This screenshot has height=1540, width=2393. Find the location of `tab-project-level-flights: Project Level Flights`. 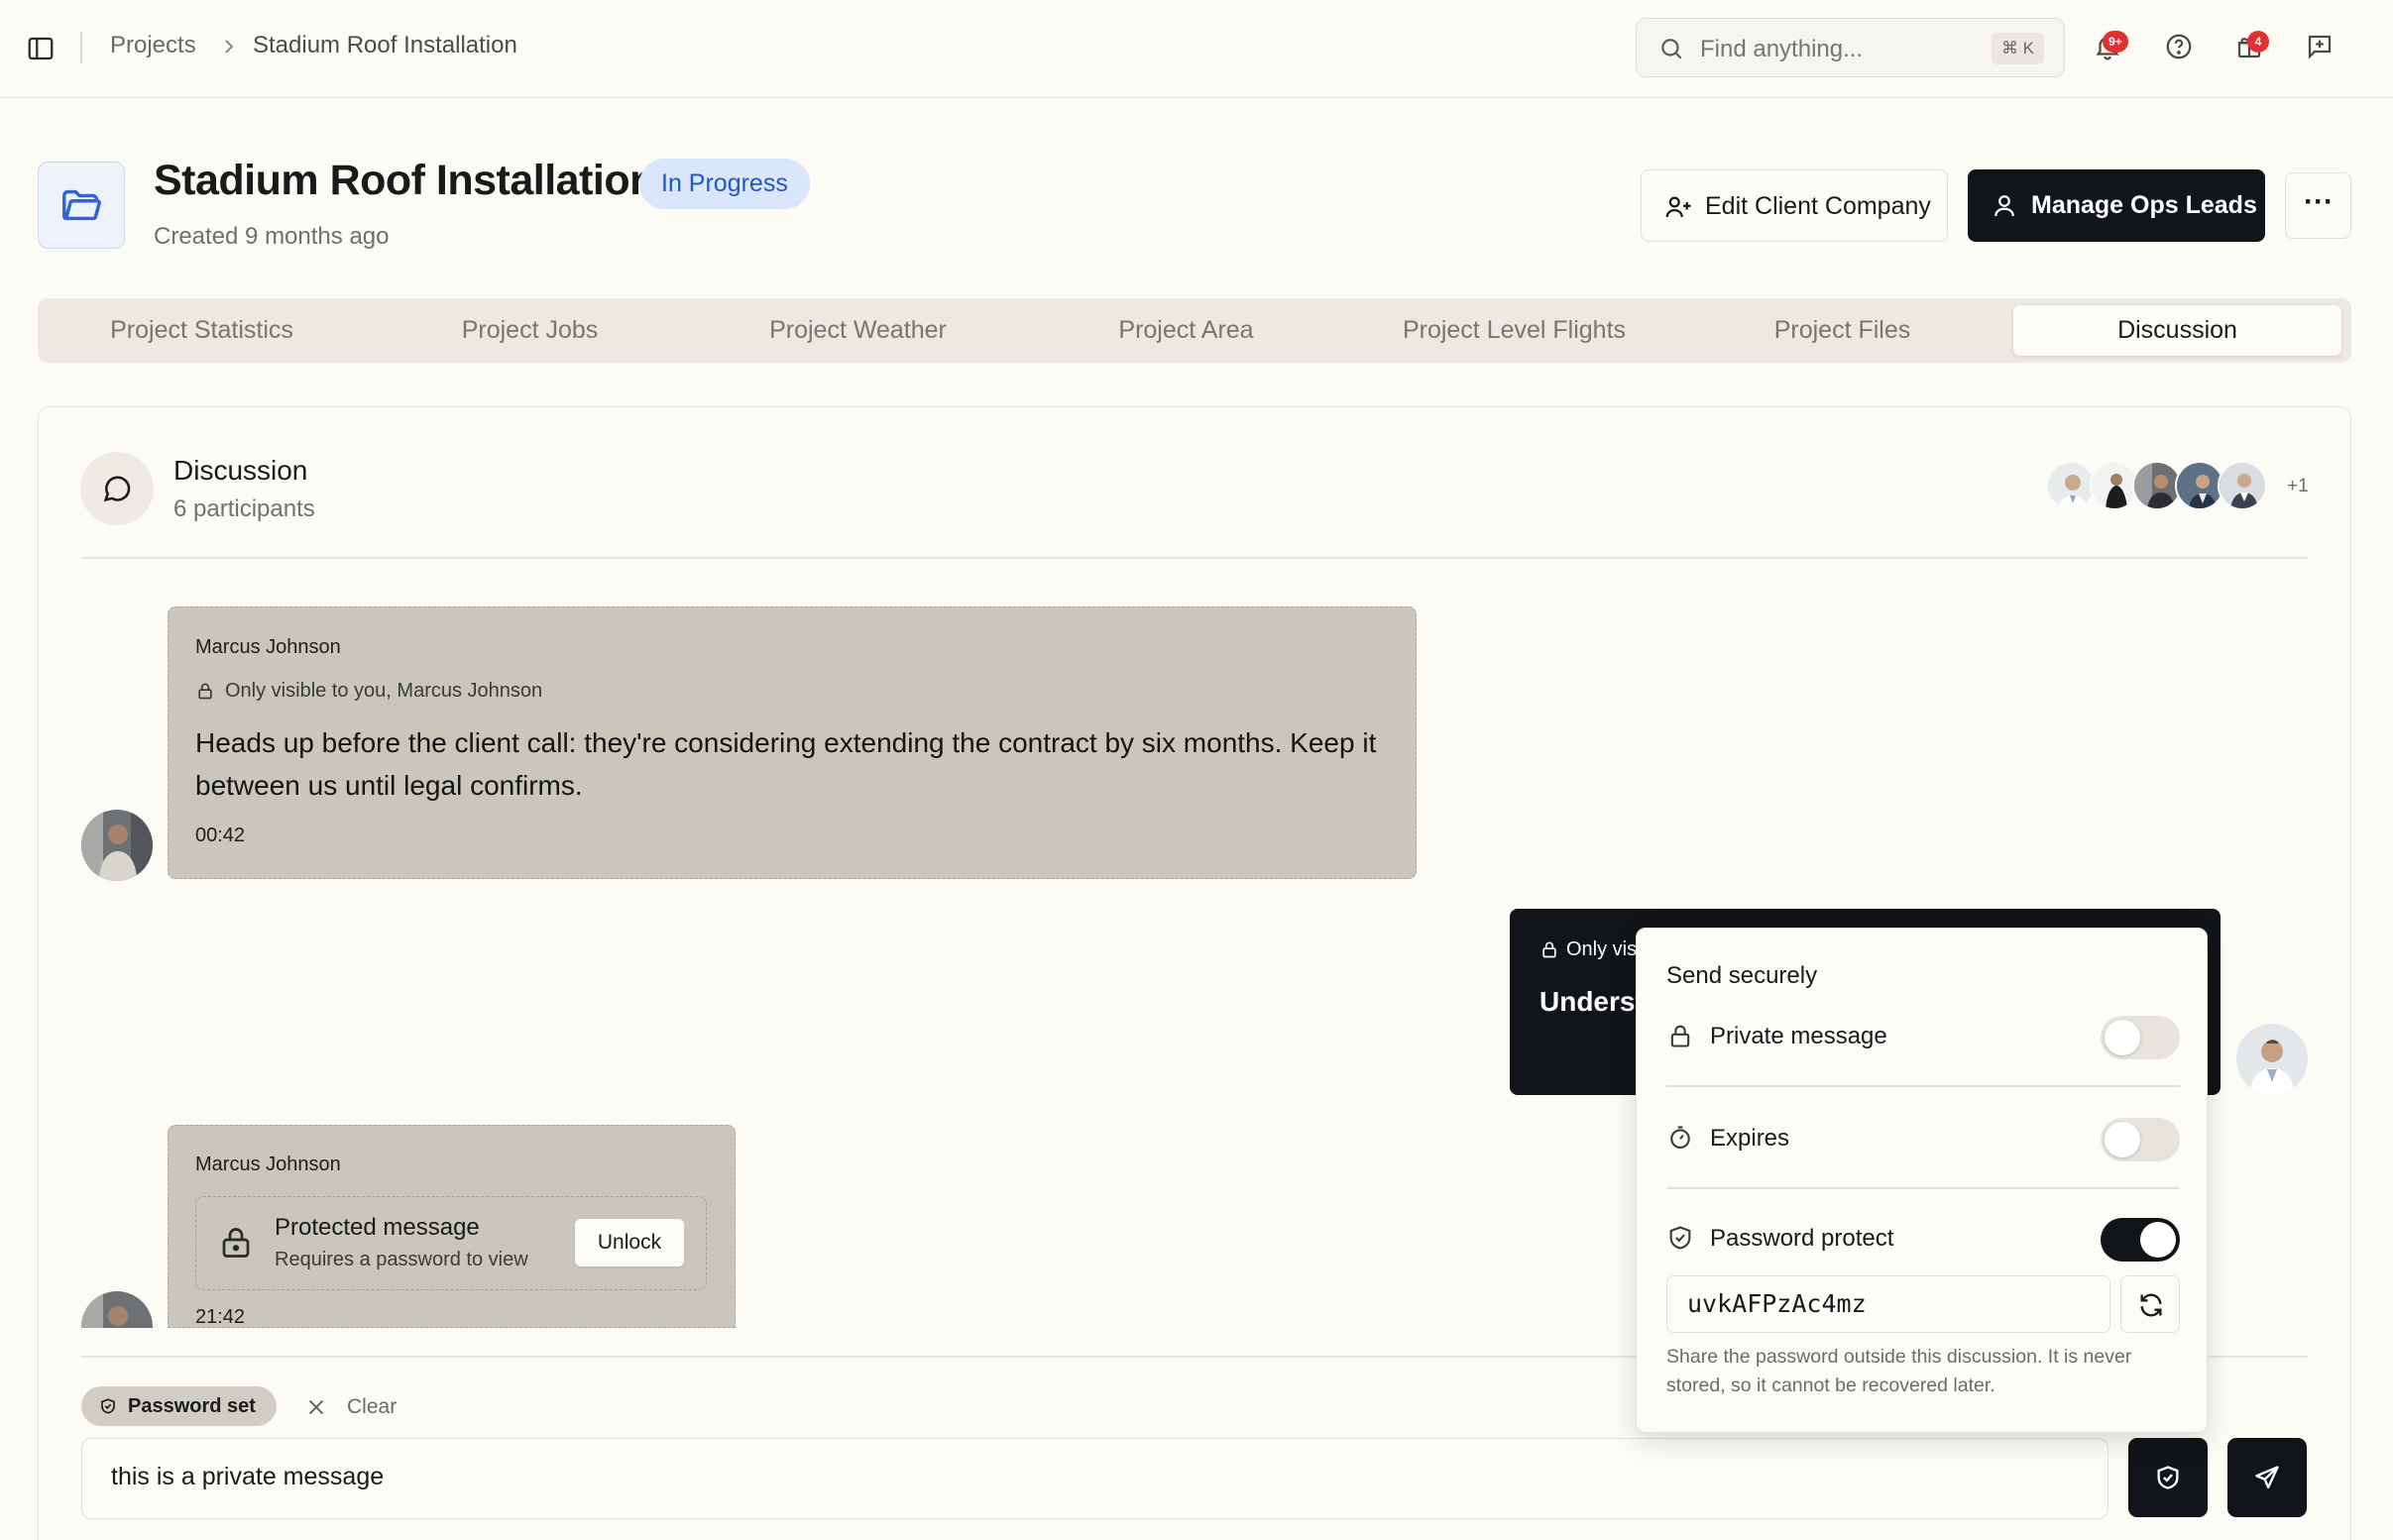

tab-project-level-flights: Project Level Flights is located at coordinates (1514, 330).